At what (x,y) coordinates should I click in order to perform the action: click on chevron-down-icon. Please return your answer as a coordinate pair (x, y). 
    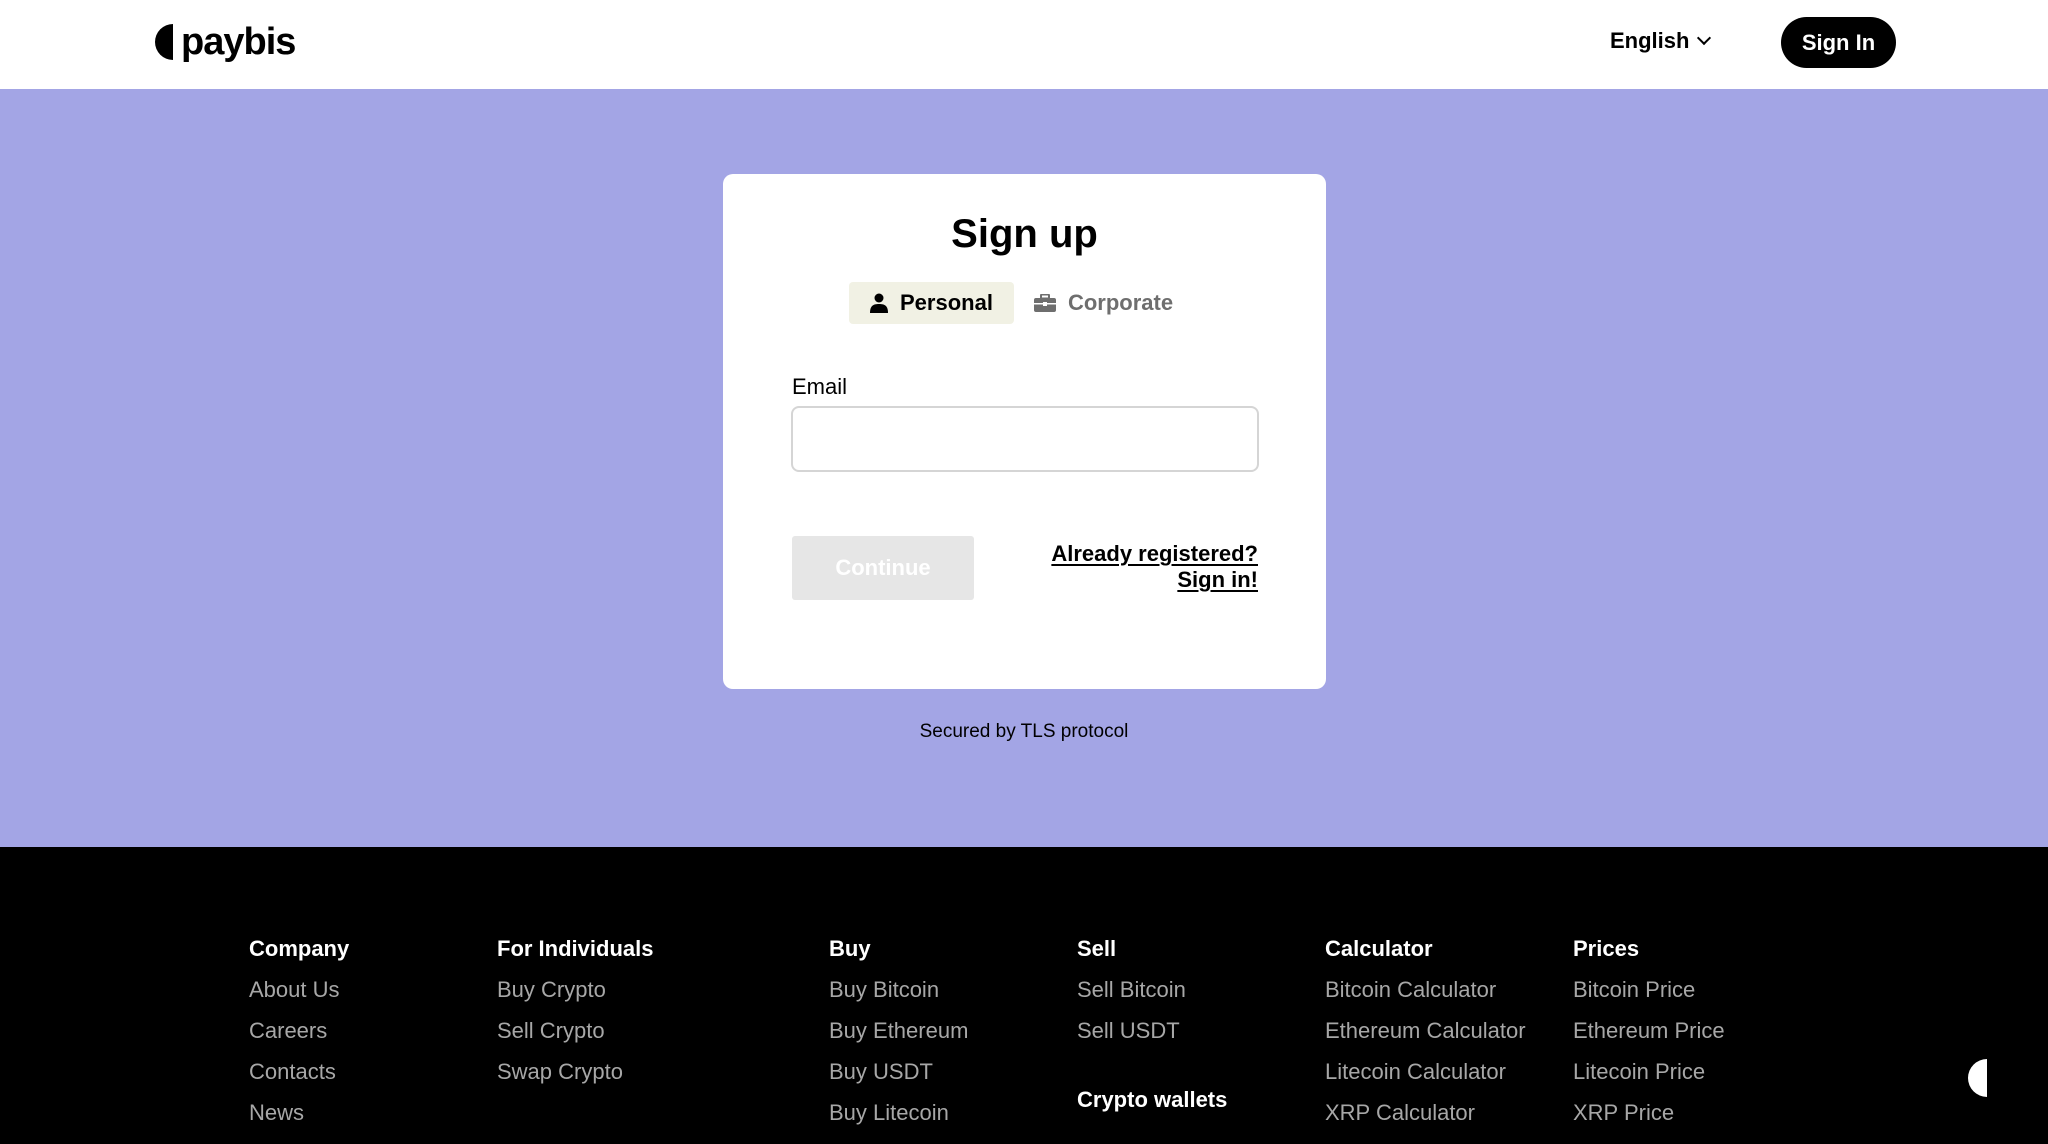
    Looking at the image, I should click on (1704, 38).